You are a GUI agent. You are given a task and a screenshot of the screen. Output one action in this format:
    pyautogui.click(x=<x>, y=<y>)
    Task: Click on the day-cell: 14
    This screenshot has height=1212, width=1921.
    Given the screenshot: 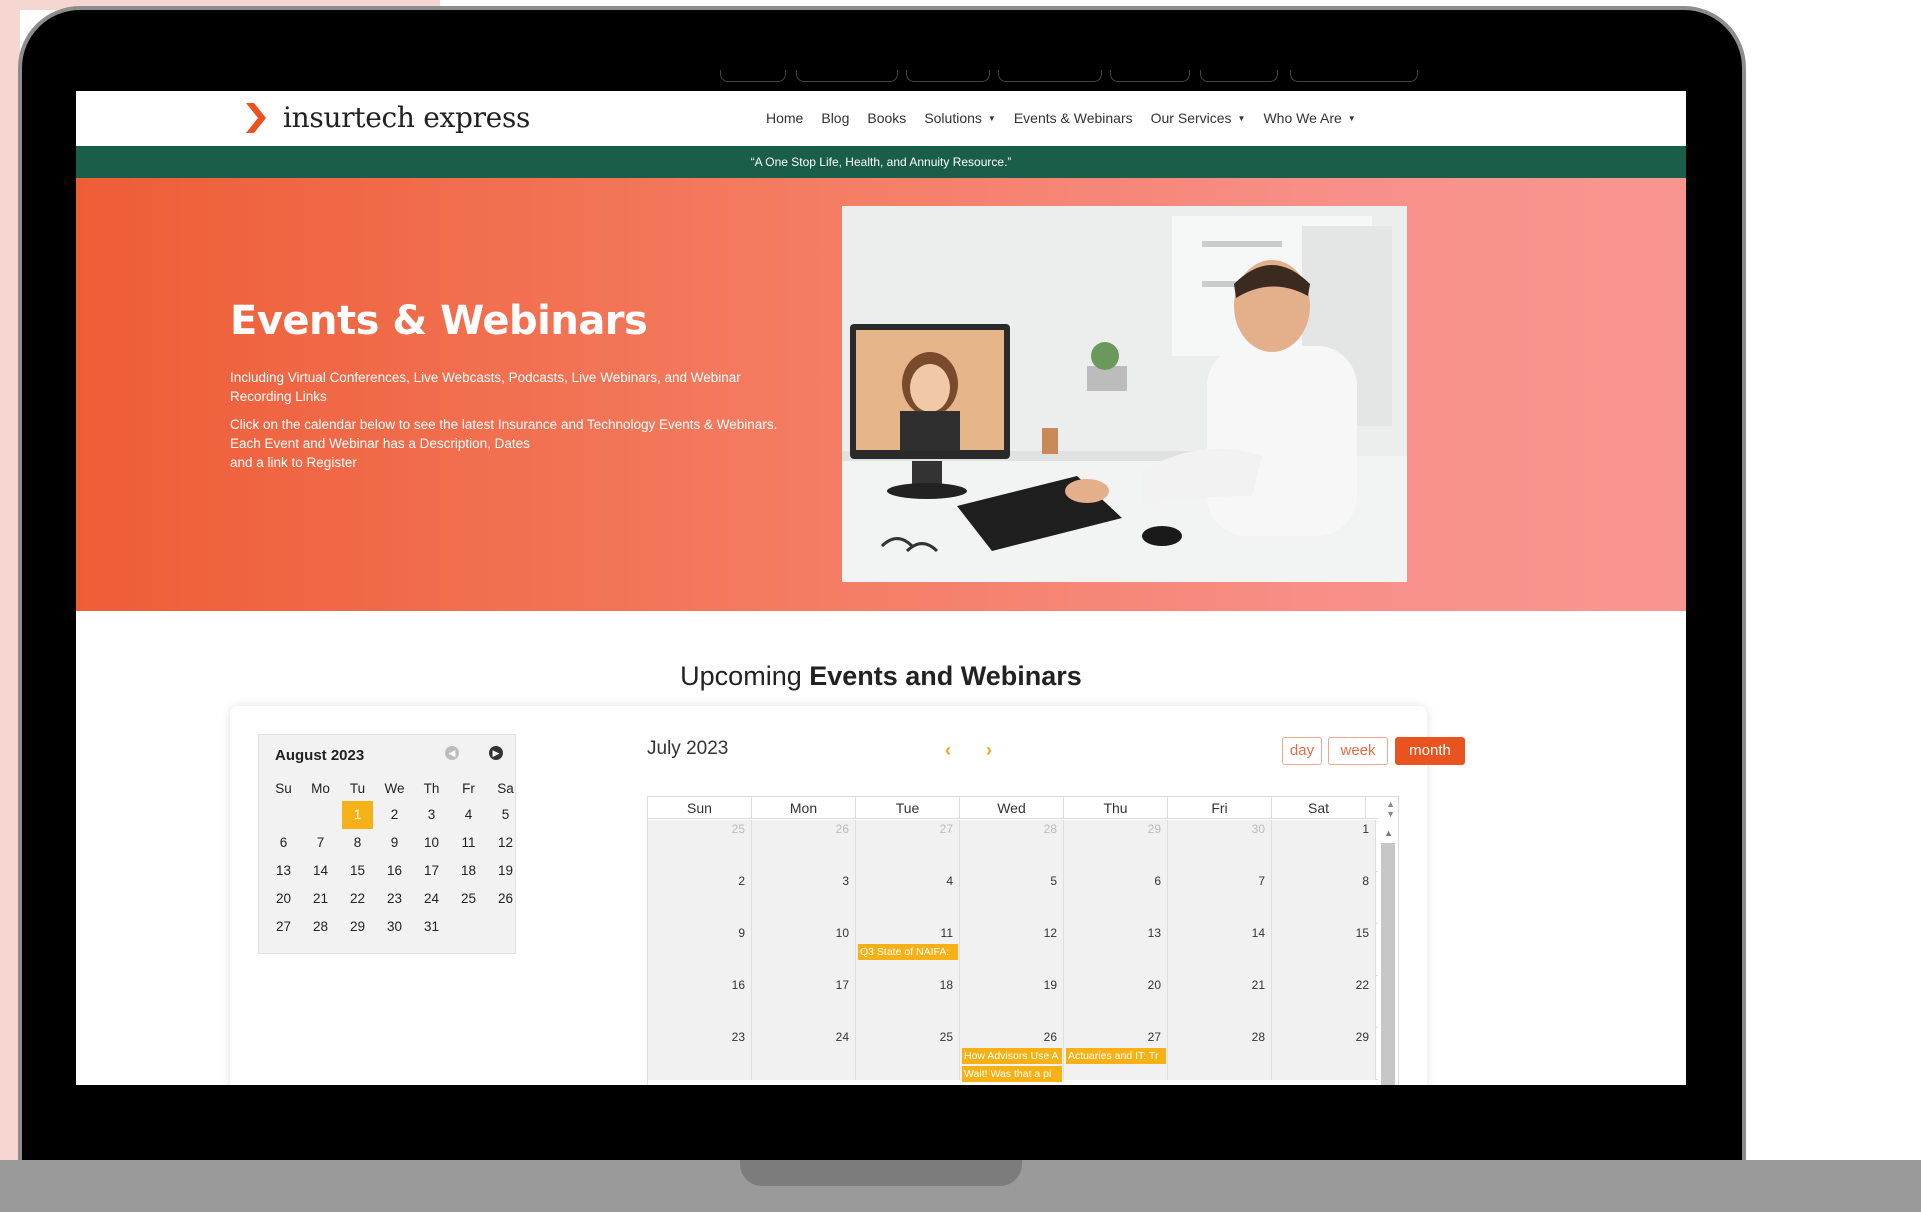 What is the action you would take?
    pyautogui.click(x=1220, y=950)
    